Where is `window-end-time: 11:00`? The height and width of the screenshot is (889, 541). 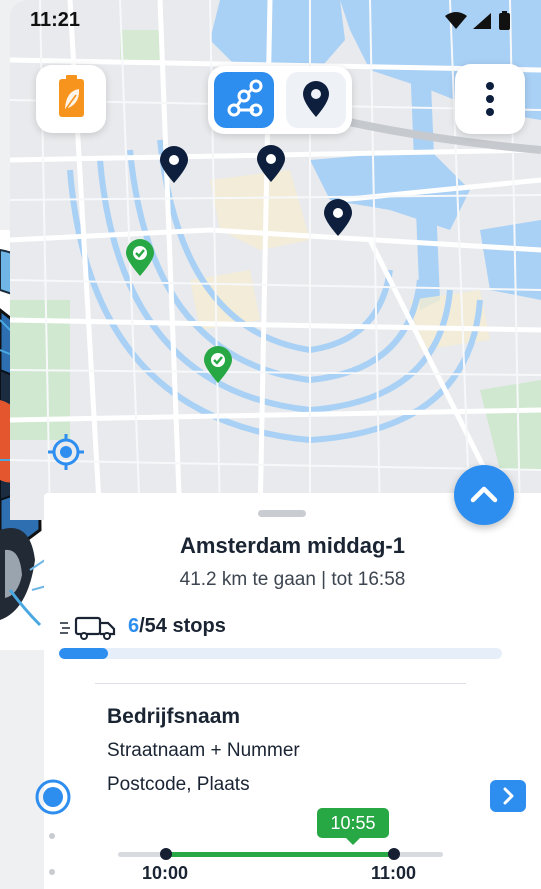 window-end-time: 11:00 is located at coordinates (394, 873).